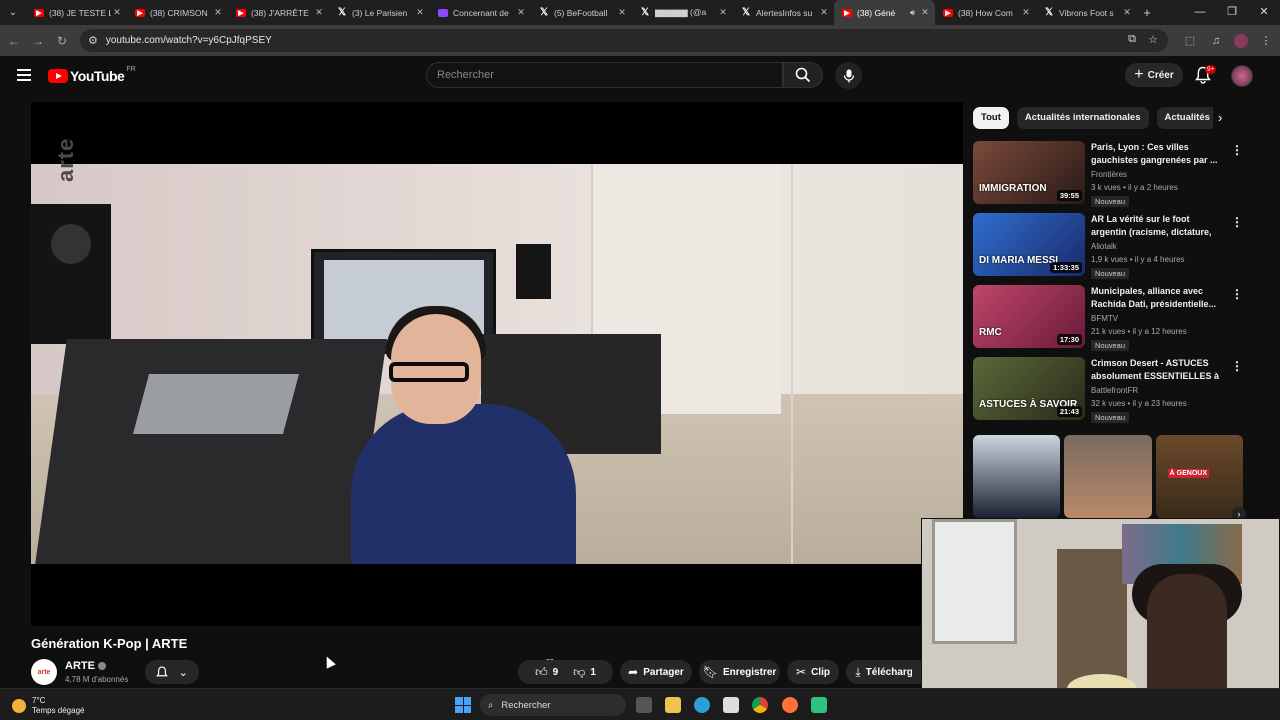 The height and width of the screenshot is (720, 1280). Describe the element at coordinates (1104, 318) in the screenshot. I see `recommended-channel: BFMTV` at that location.